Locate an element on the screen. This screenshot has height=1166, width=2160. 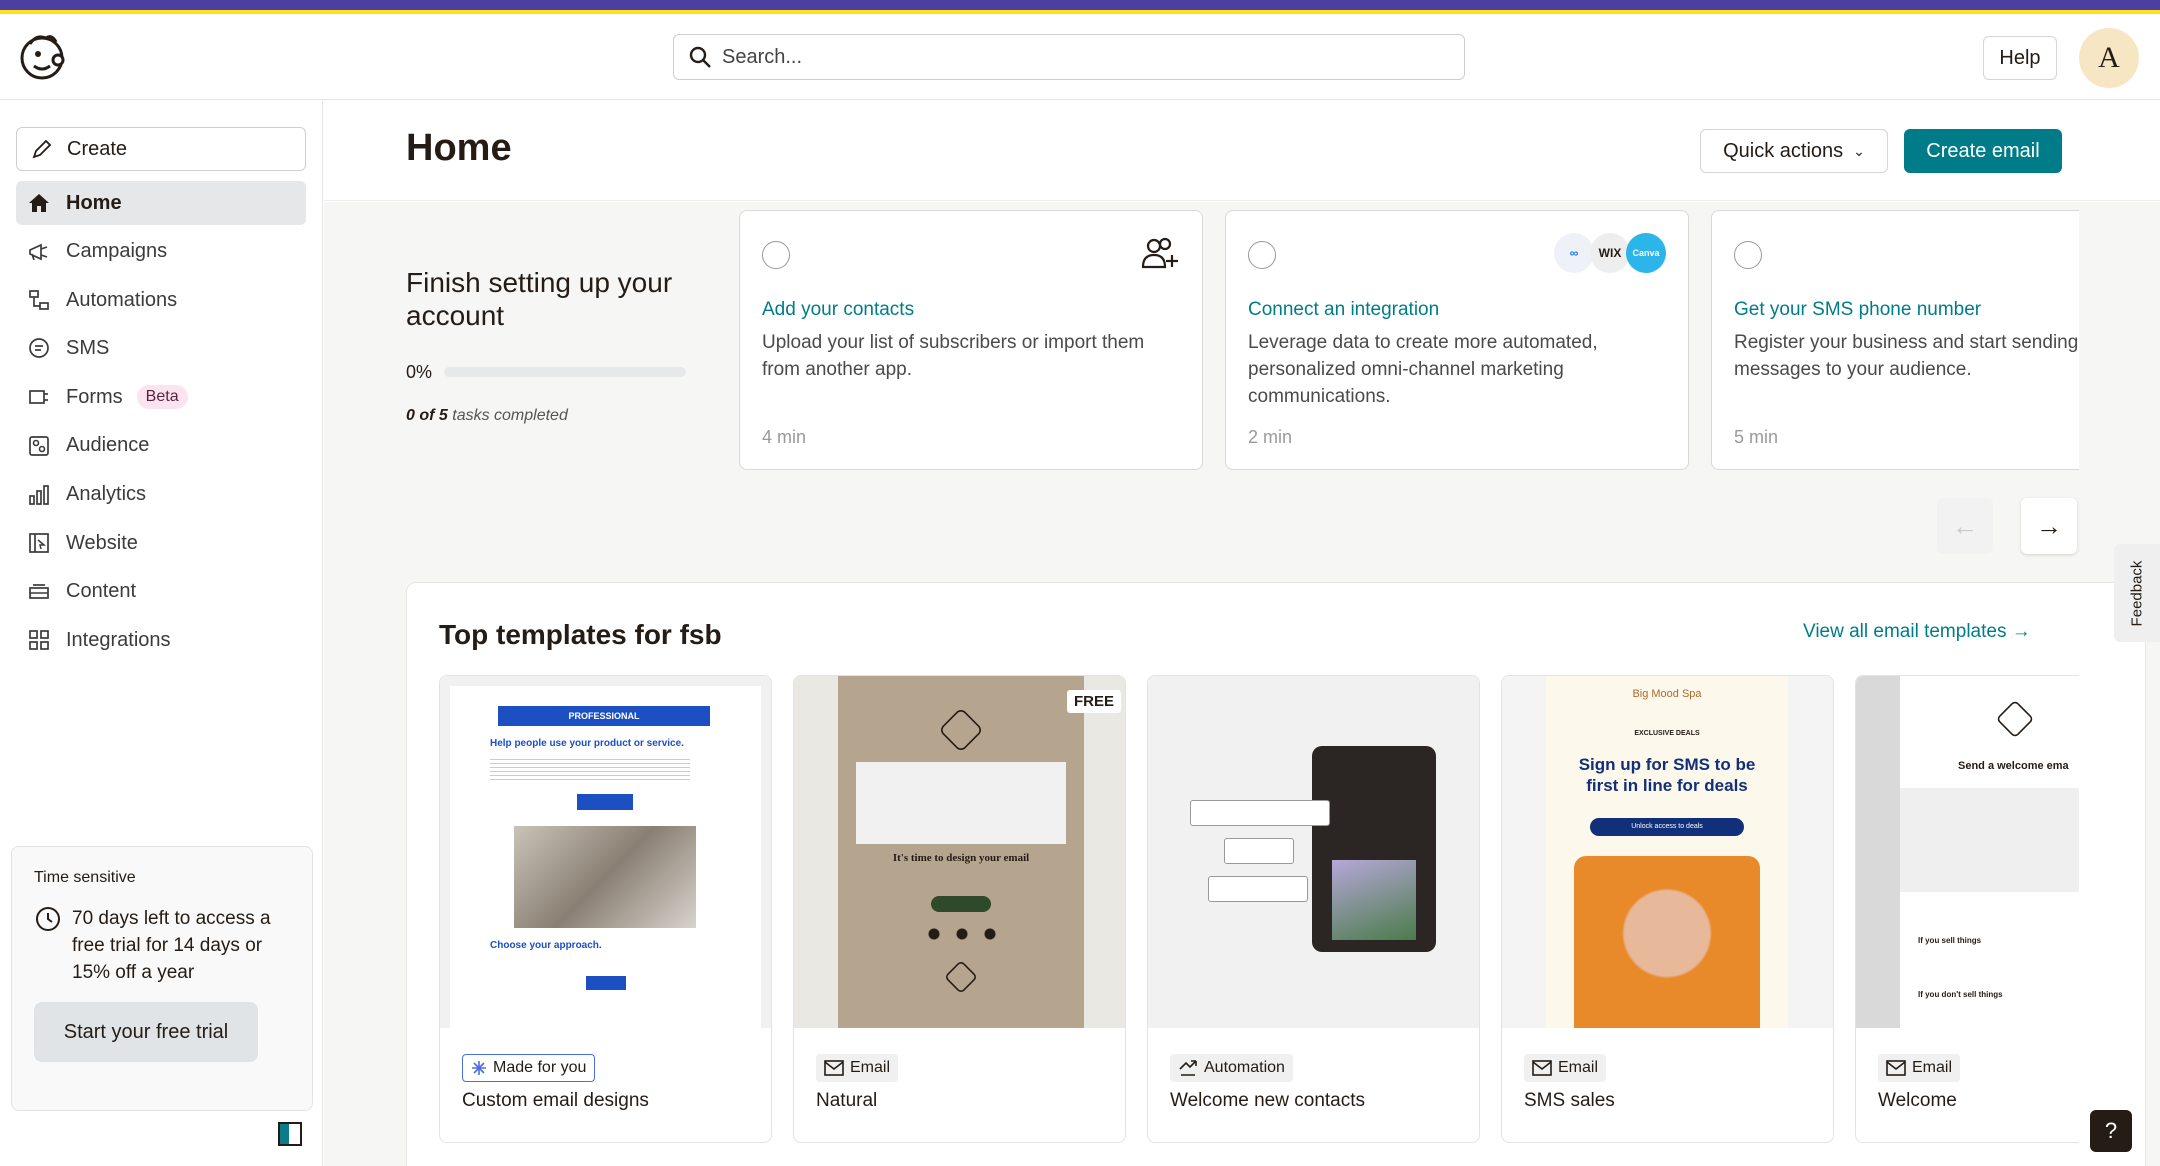
card-time: 4 min is located at coordinates (784, 437).